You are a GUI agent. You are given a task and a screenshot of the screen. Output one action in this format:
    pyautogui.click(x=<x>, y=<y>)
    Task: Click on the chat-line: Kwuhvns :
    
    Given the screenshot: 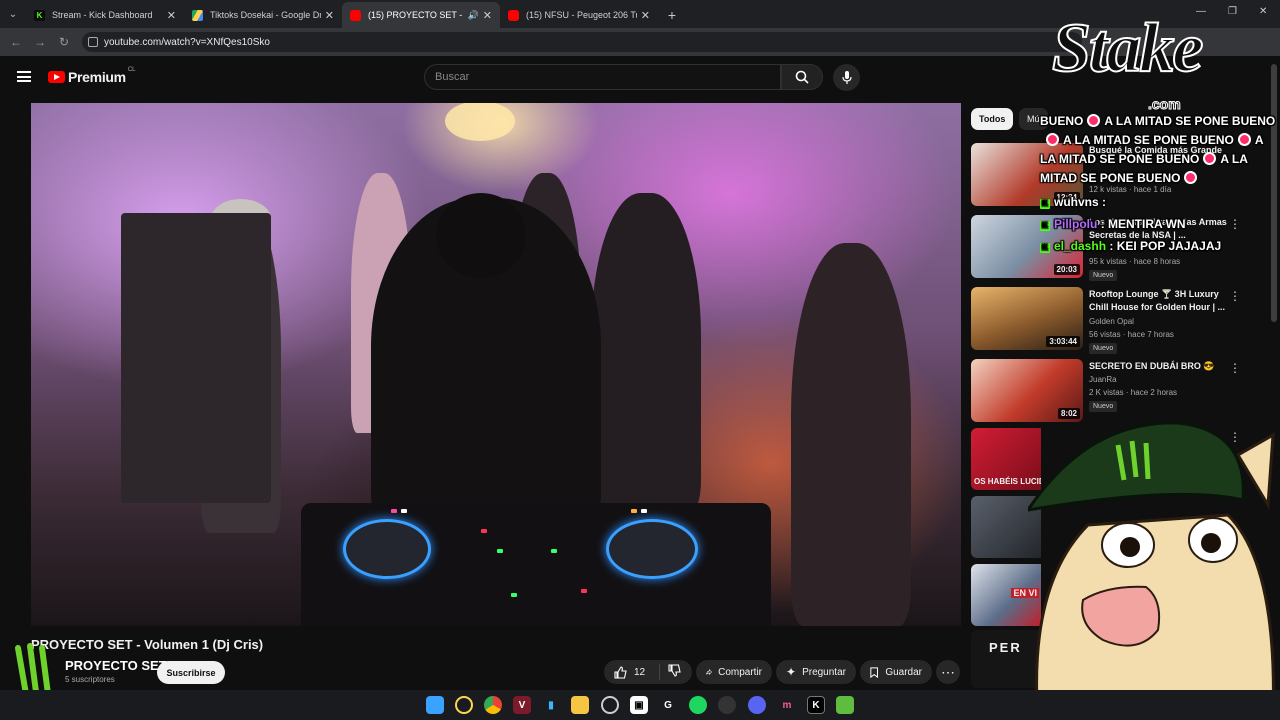 What is the action you would take?
    pyautogui.click(x=1073, y=202)
    